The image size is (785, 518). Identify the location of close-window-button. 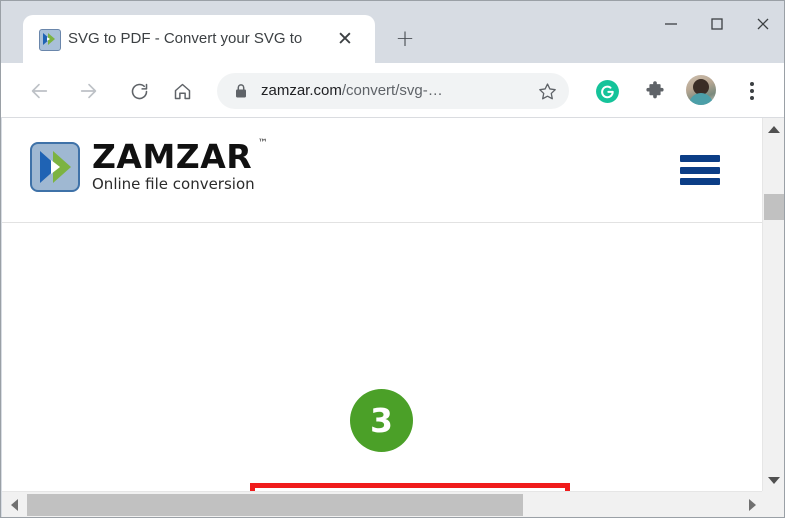
(762, 24).